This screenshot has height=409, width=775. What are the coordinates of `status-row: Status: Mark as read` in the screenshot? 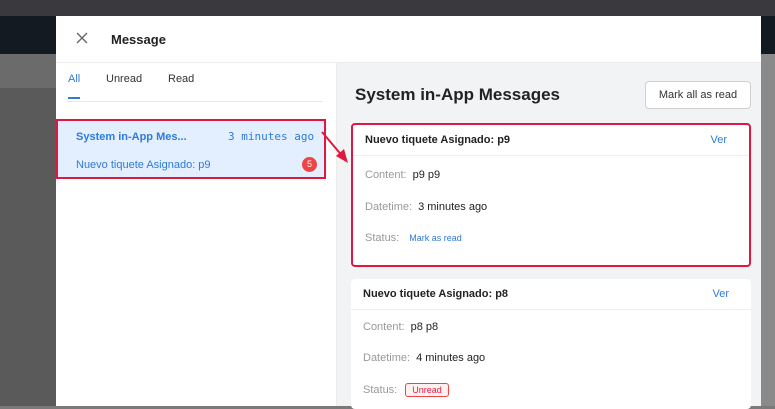 It's located at (413, 238).